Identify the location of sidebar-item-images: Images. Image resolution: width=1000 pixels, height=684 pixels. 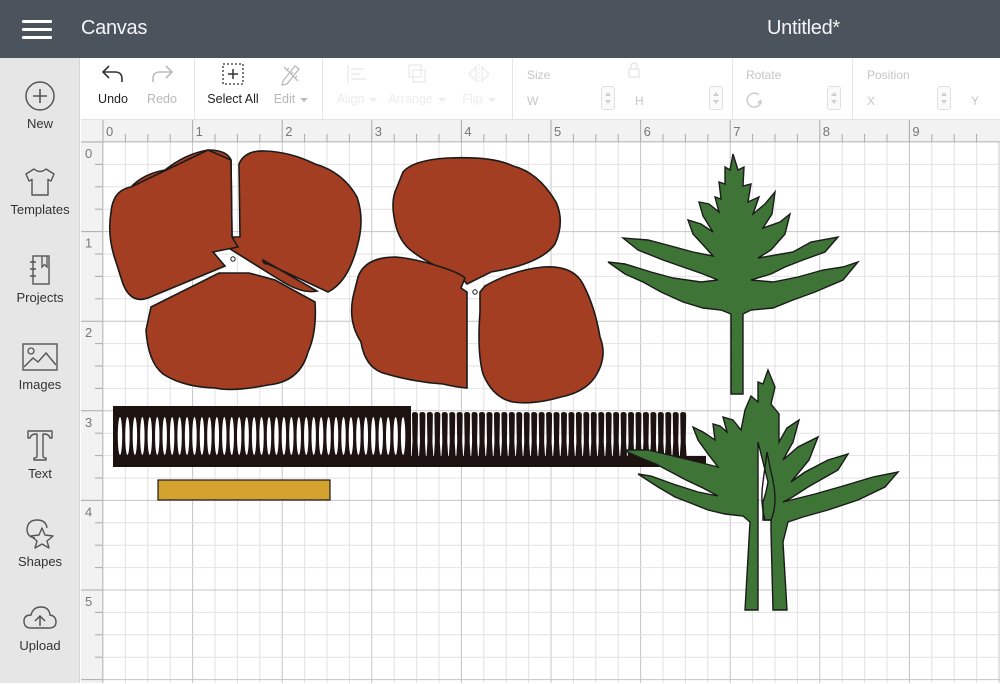
(40, 381).